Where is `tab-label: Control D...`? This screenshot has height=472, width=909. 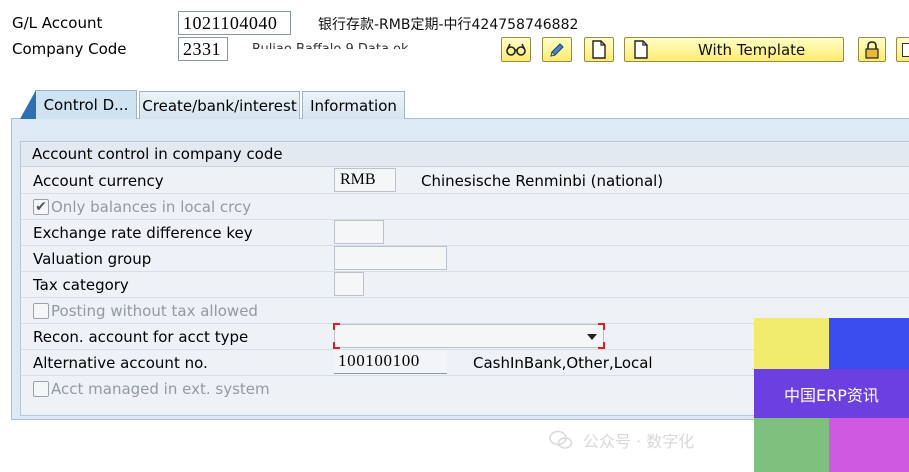
tab-label: Control D... is located at coordinates (86, 105).